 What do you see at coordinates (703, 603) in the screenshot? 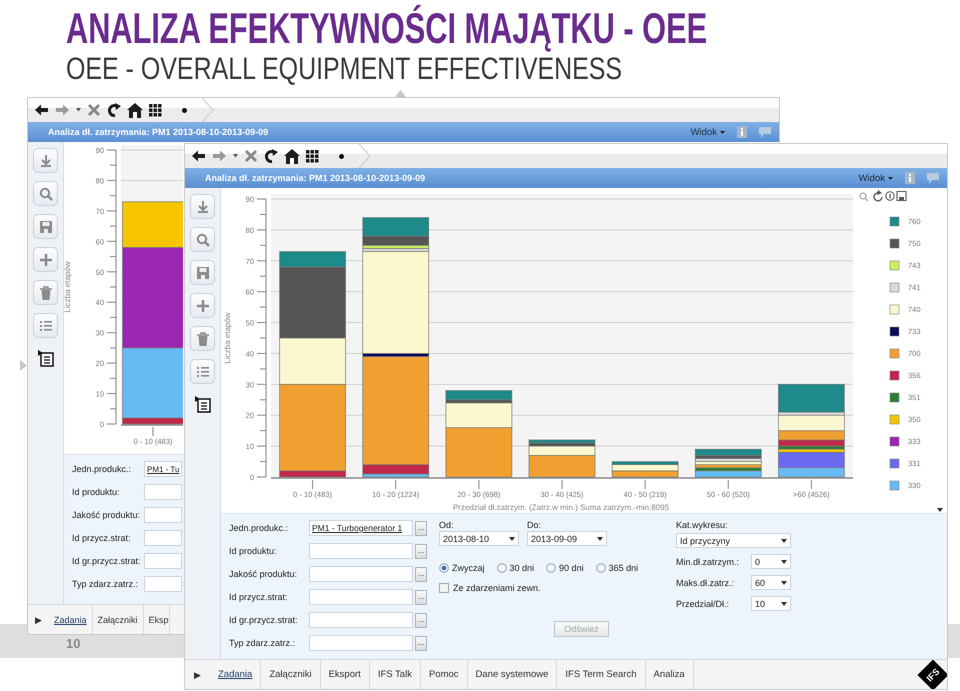
I see `option-label: Przedział/Dł.:` at bounding box center [703, 603].